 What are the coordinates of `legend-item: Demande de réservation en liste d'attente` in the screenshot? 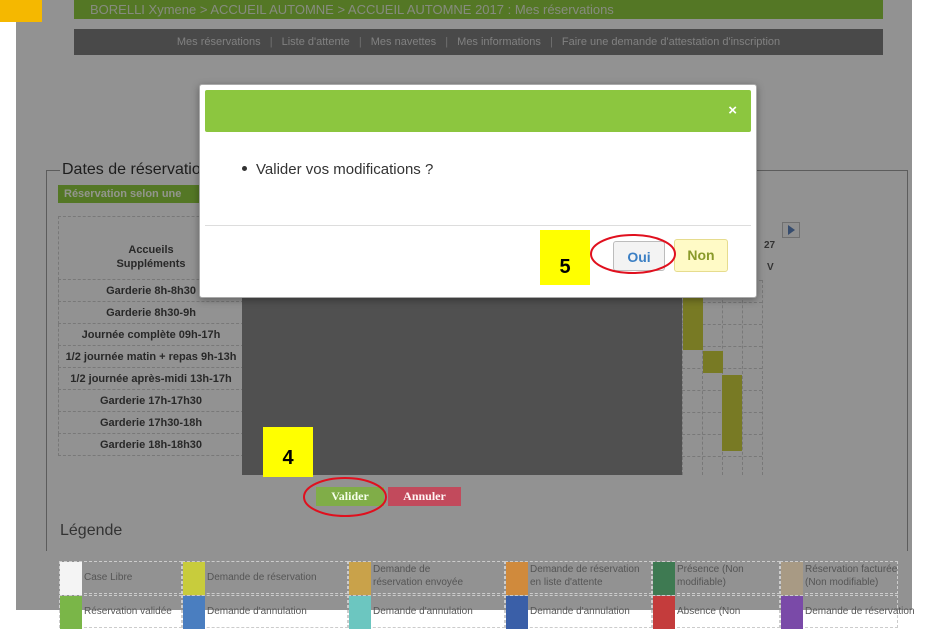 It's located at (578, 578).